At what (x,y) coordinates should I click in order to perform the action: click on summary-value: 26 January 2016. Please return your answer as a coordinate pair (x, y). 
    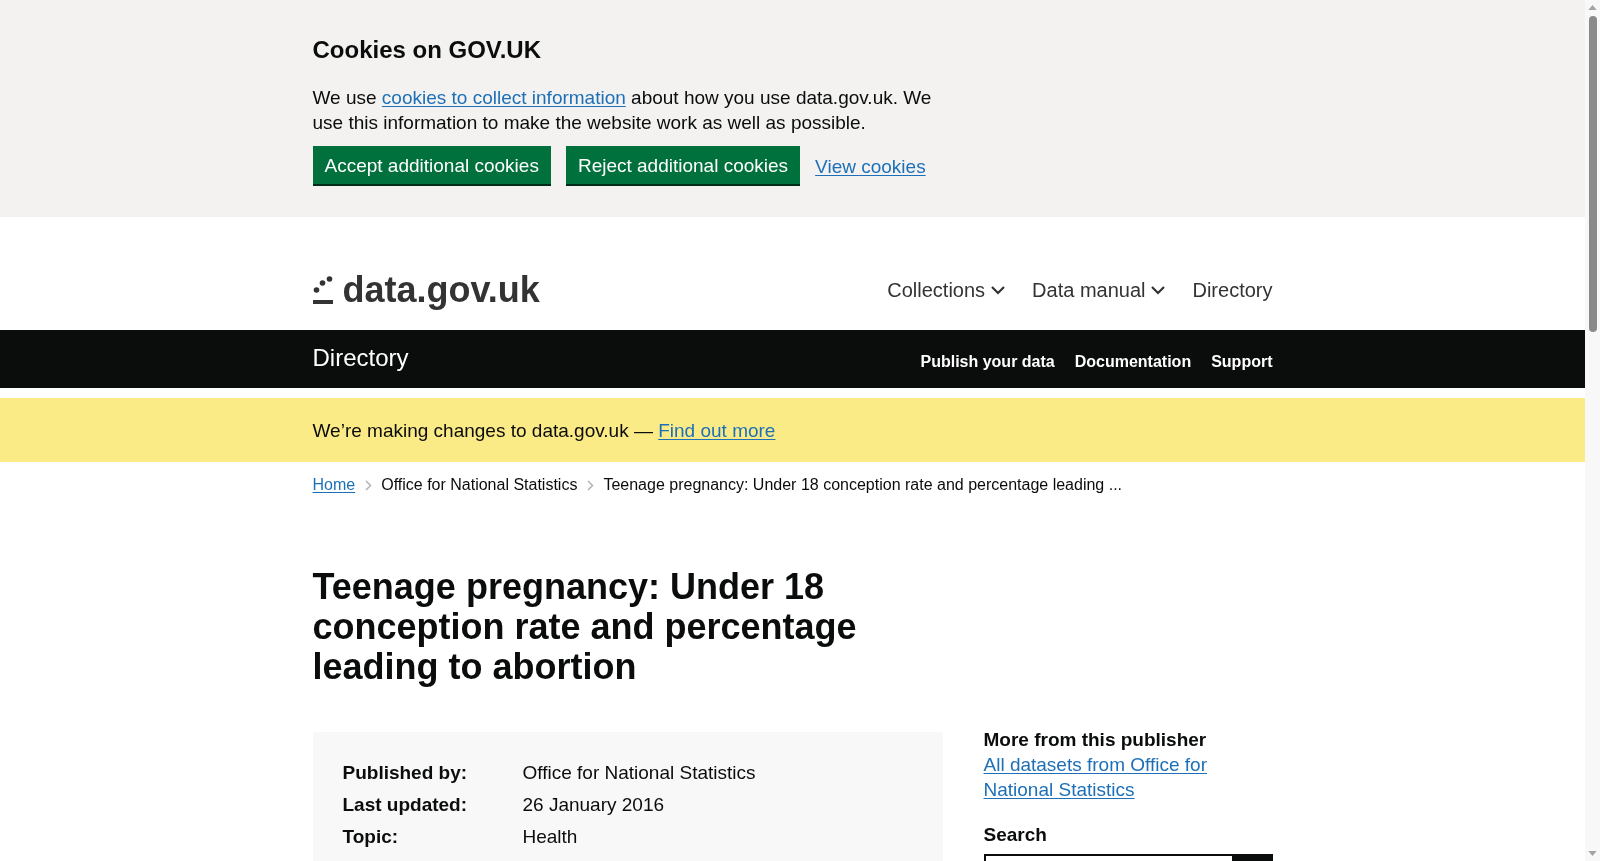
    Looking at the image, I should click on (594, 805).